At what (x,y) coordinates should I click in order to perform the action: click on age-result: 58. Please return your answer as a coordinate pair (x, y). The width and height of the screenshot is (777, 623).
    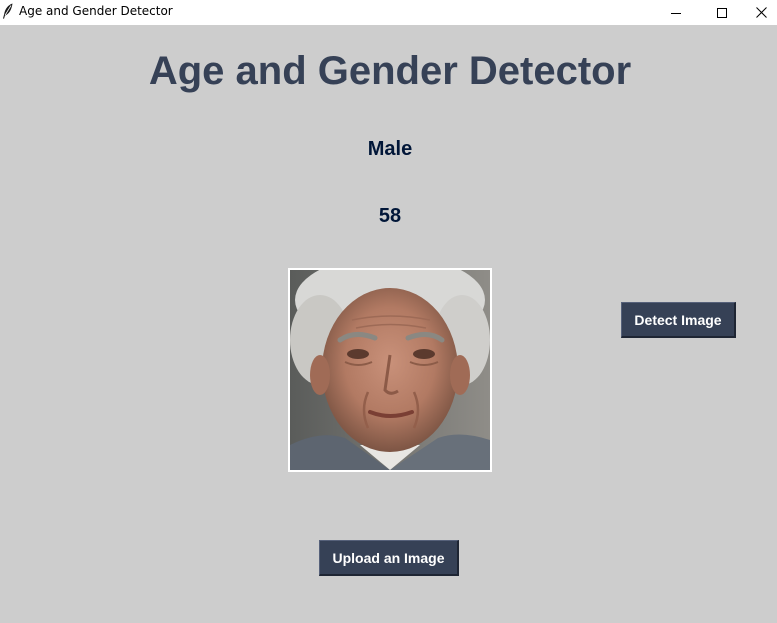
    Looking at the image, I should click on (390, 216).